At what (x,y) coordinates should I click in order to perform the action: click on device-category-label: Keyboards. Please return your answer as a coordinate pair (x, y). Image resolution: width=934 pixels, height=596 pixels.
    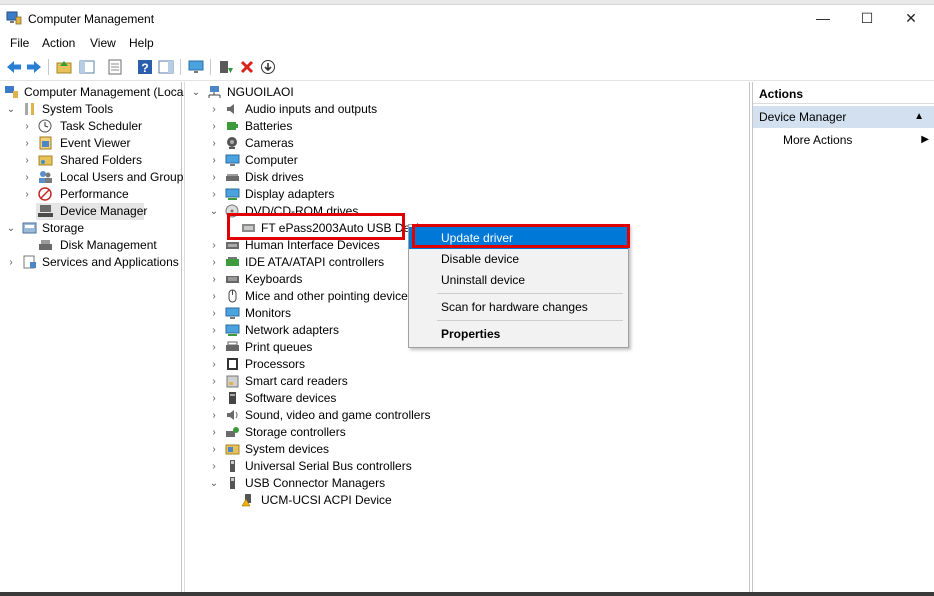
    Looking at the image, I should click on (274, 279).